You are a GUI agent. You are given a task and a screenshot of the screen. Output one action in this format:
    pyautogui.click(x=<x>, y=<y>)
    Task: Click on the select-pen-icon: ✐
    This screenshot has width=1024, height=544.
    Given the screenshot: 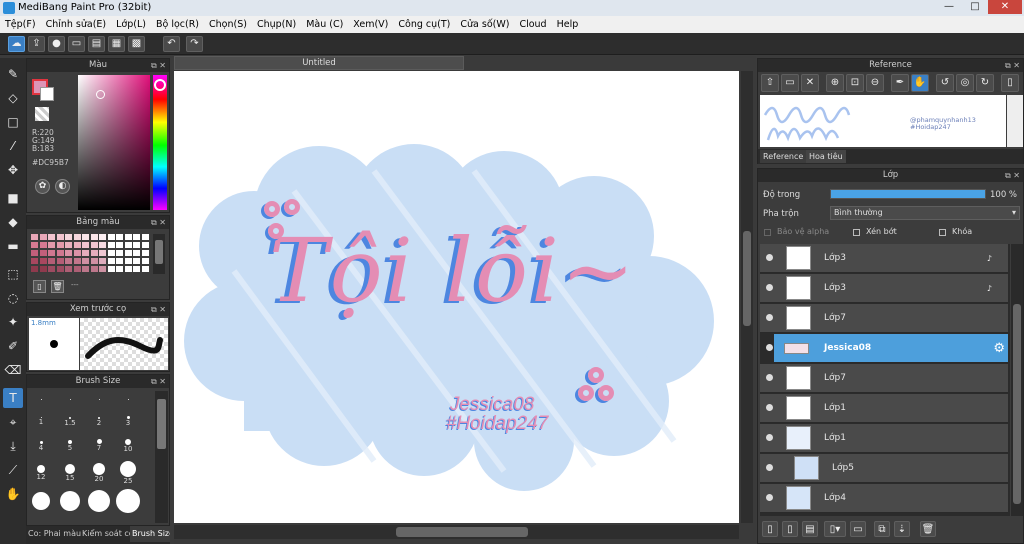 What is the action you would take?
    pyautogui.click(x=13, y=346)
    